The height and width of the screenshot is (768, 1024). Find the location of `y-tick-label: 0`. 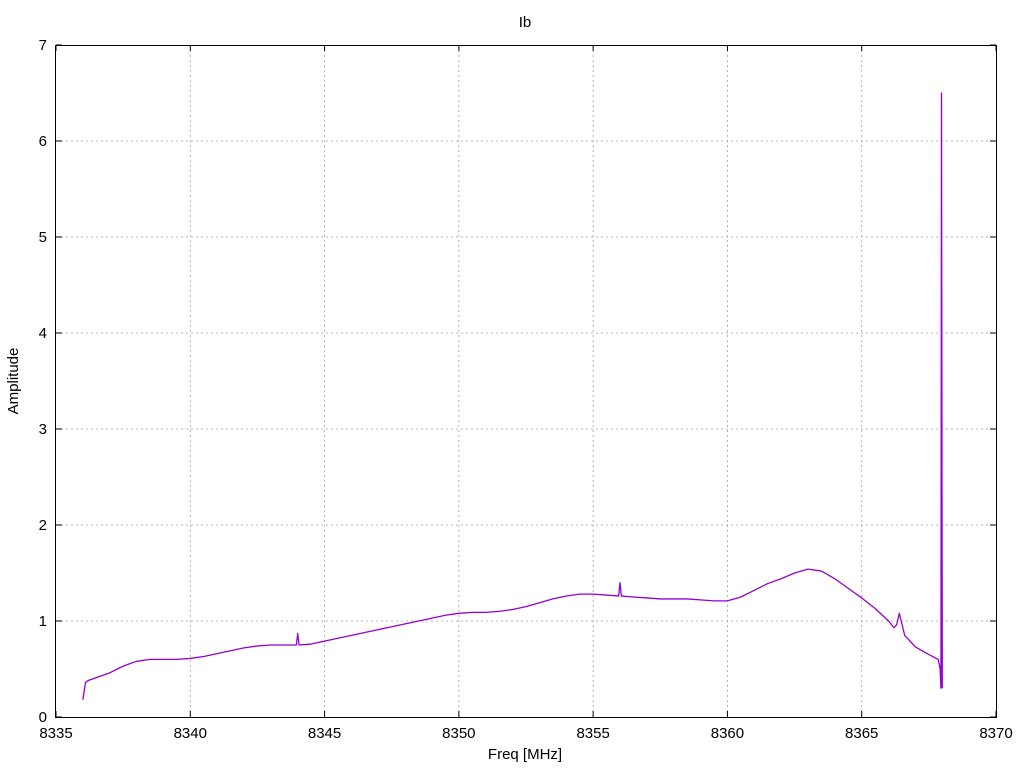

y-tick-label: 0 is located at coordinates (43, 717).